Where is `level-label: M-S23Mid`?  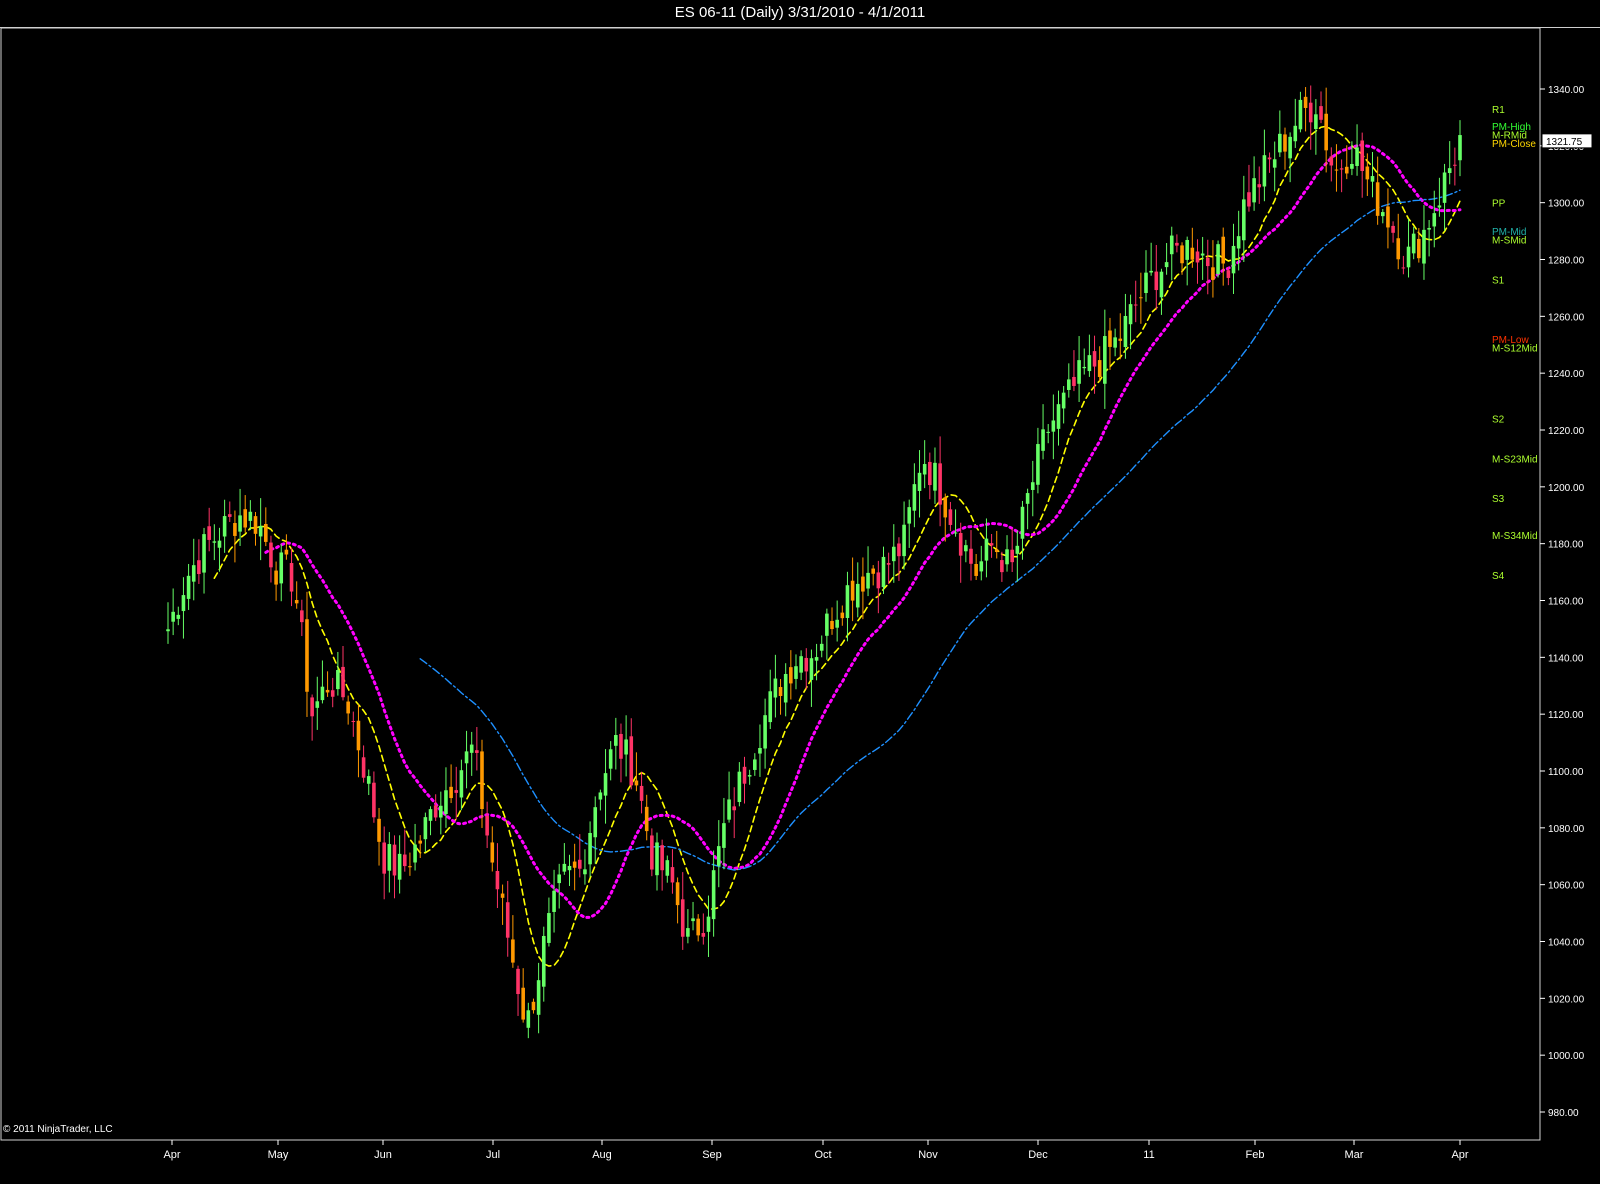
level-label: M-S23Mid is located at coordinates (1515, 459).